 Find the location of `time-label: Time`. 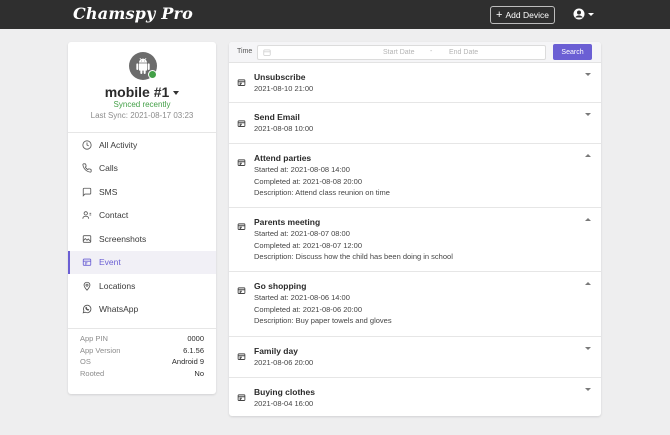

time-label: Time is located at coordinates (245, 51).